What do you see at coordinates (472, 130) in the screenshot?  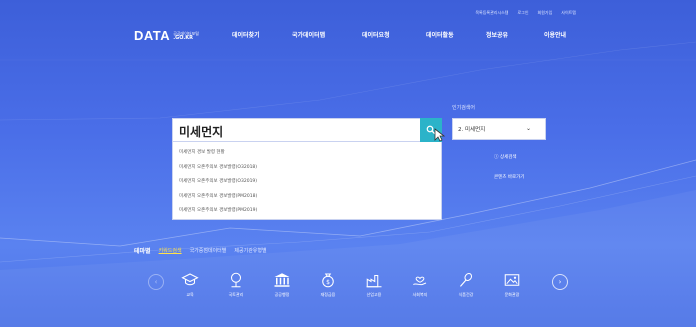 I see `popular-selected-value: 2. 미세먼지` at bounding box center [472, 130].